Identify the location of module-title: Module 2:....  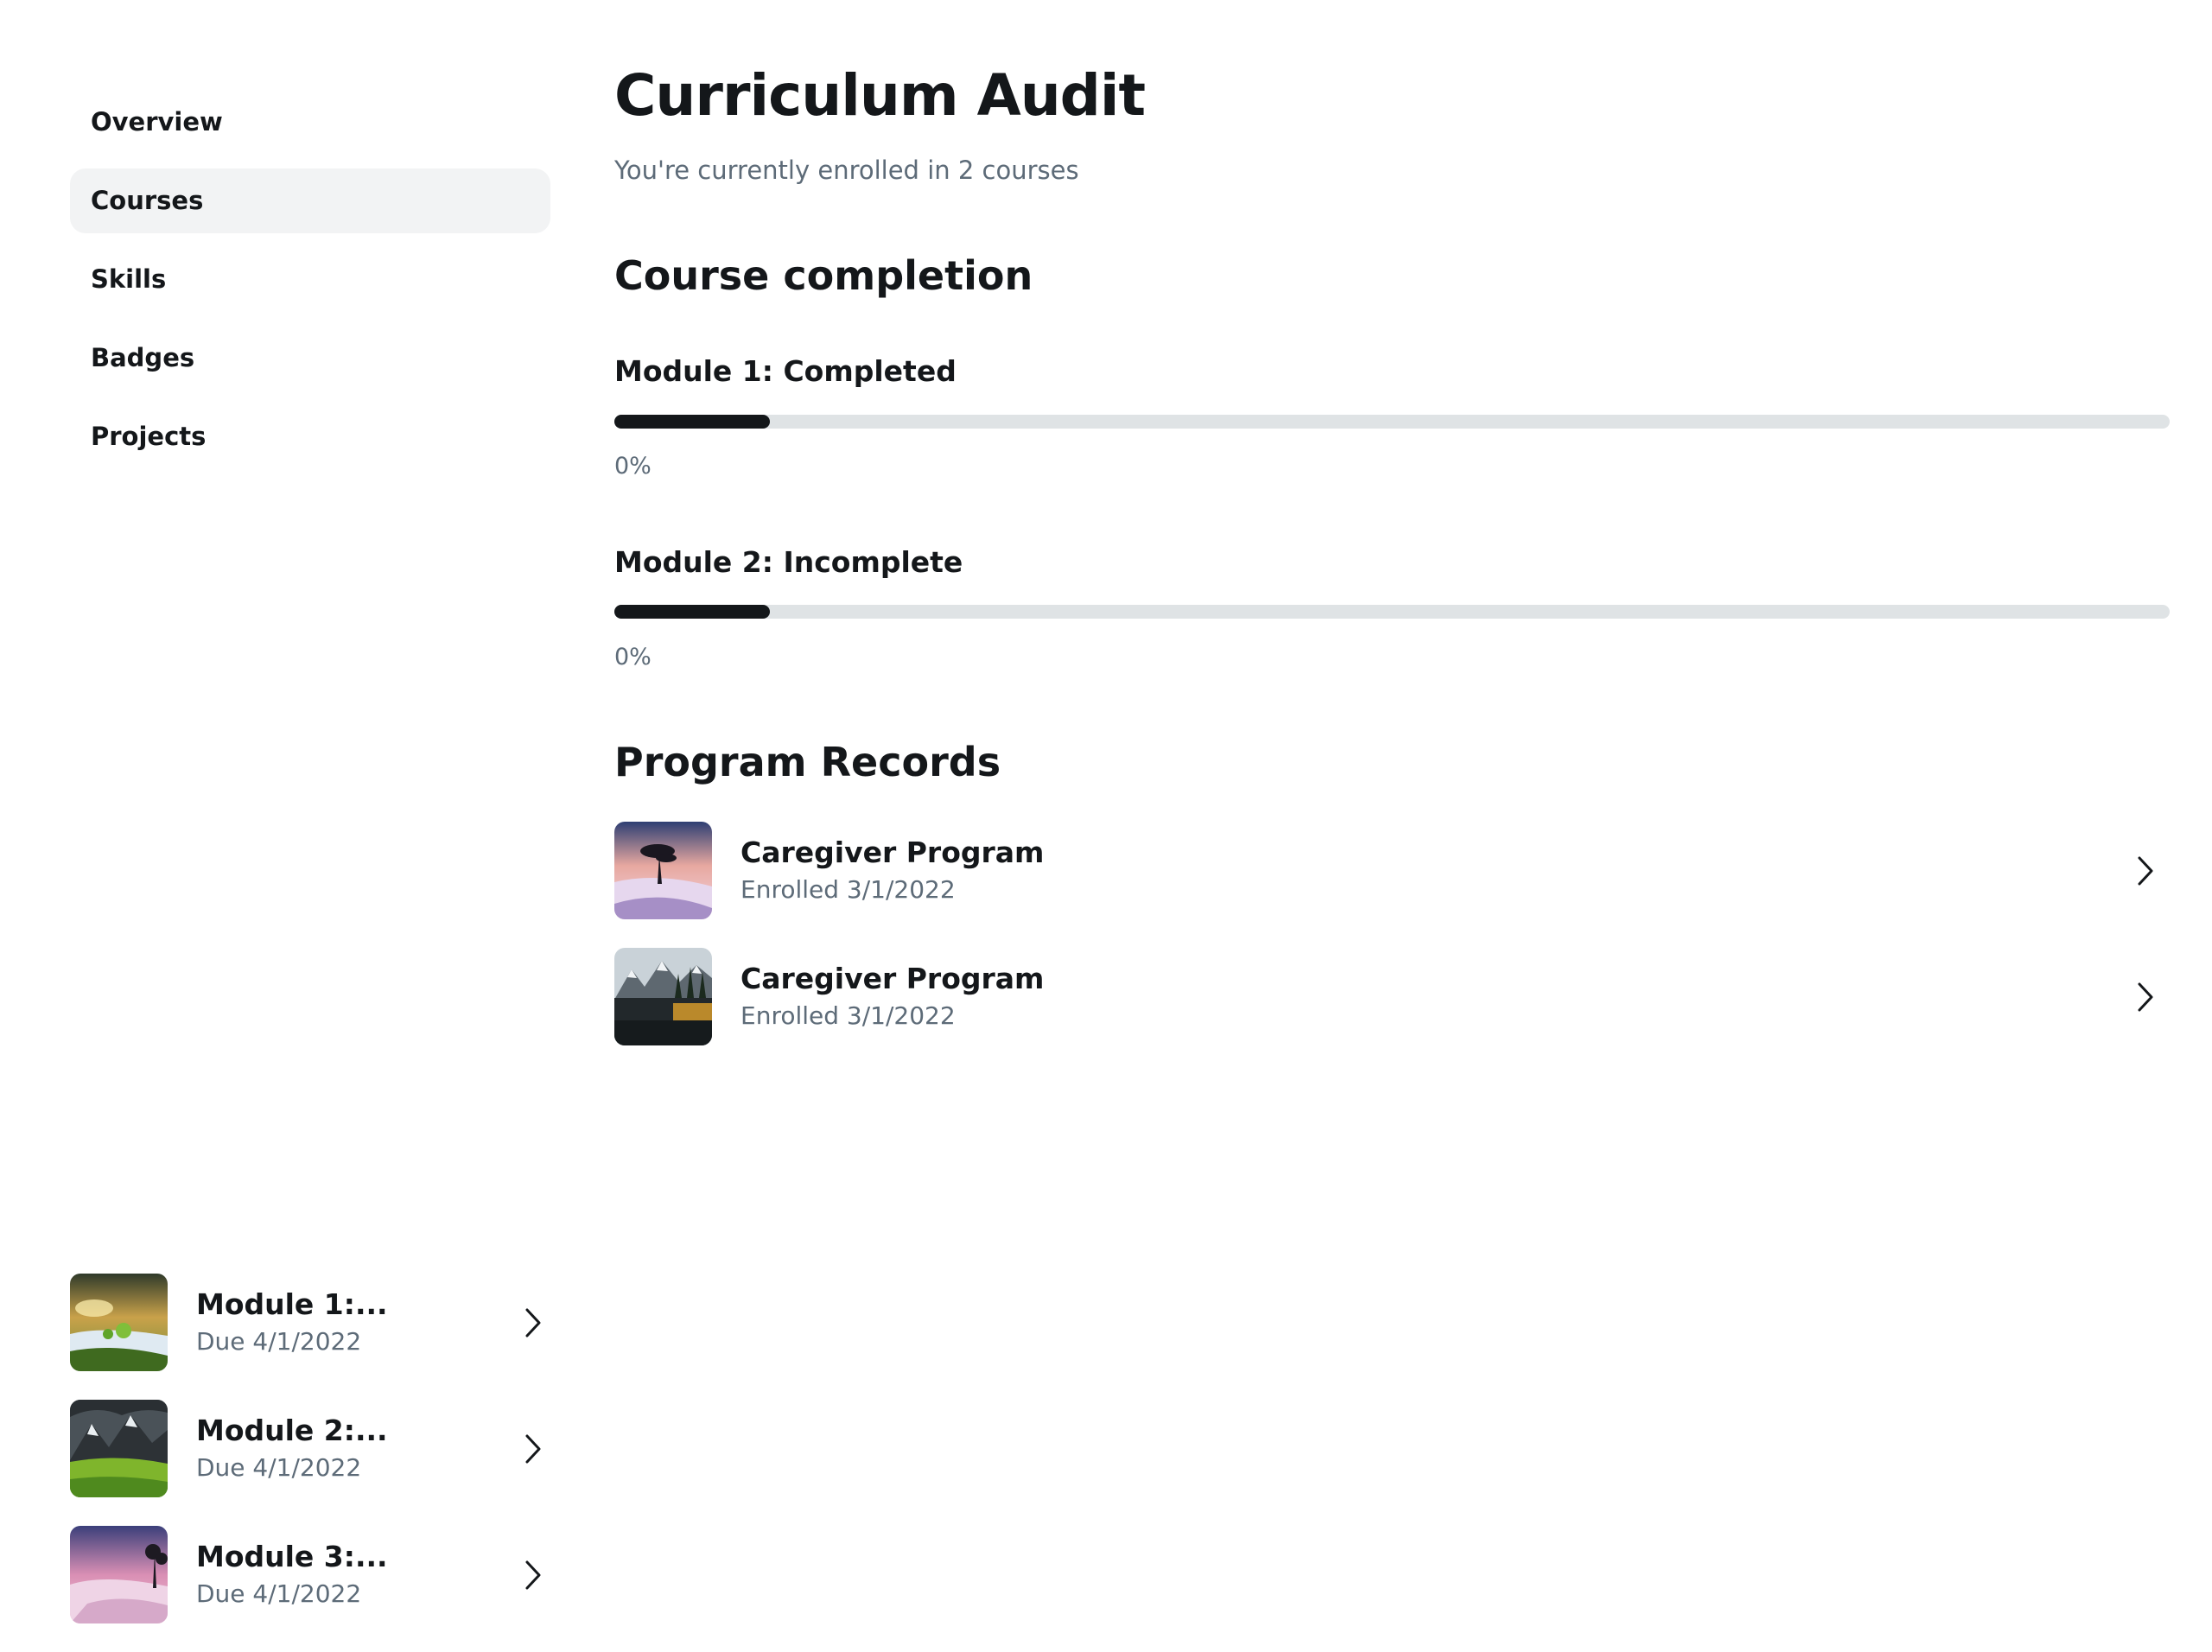
(292, 1431).